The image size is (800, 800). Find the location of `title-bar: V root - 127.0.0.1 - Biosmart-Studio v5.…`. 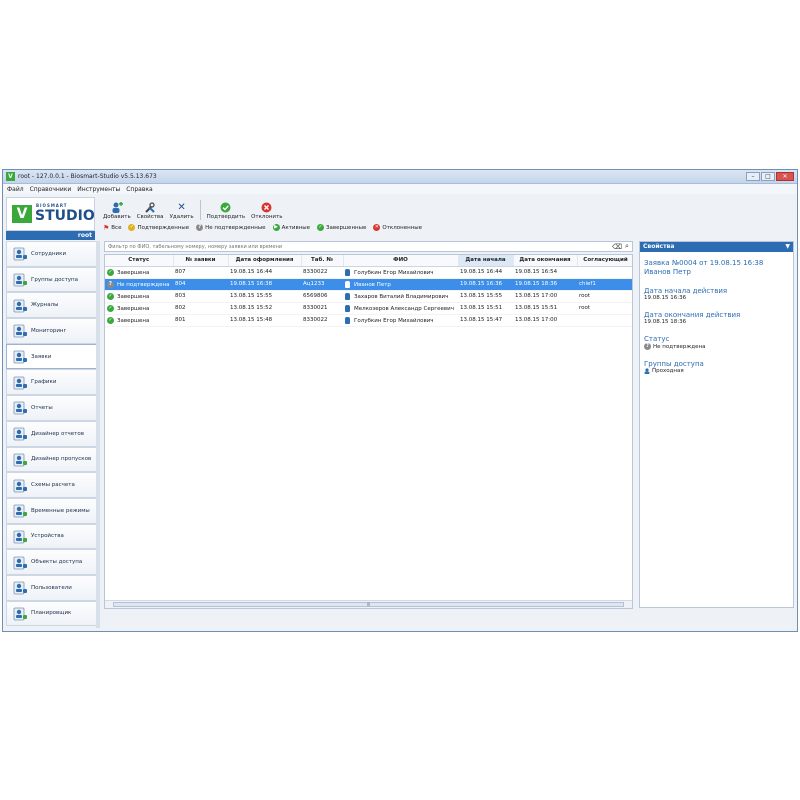

title-bar: V root - 127.0.0.1 - Biosmart-Studio v5.… is located at coordinates (400, 177).